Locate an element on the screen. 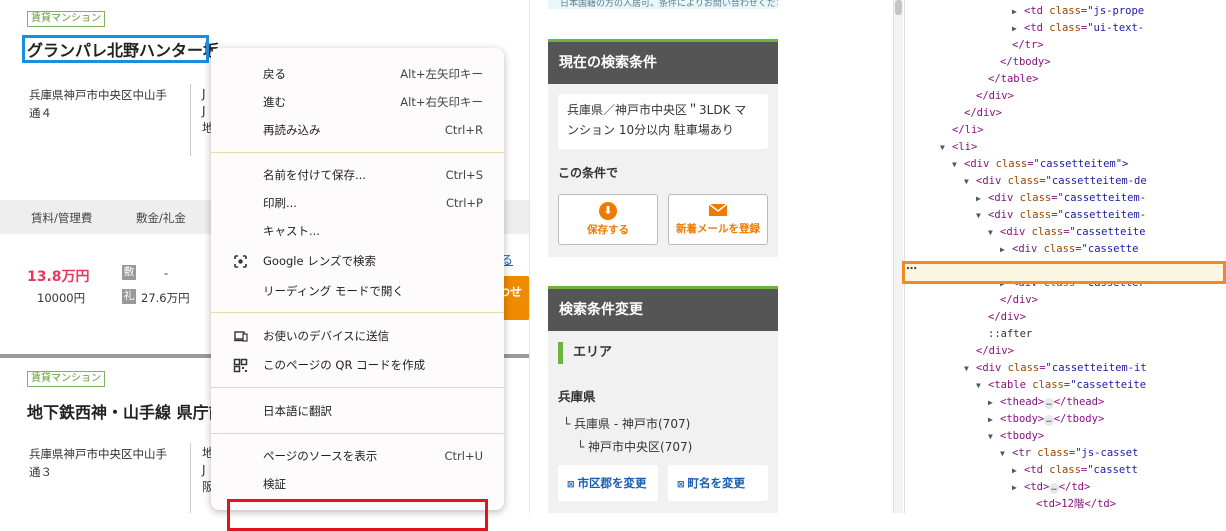  lens-icon is located at coordinates (240, 261).